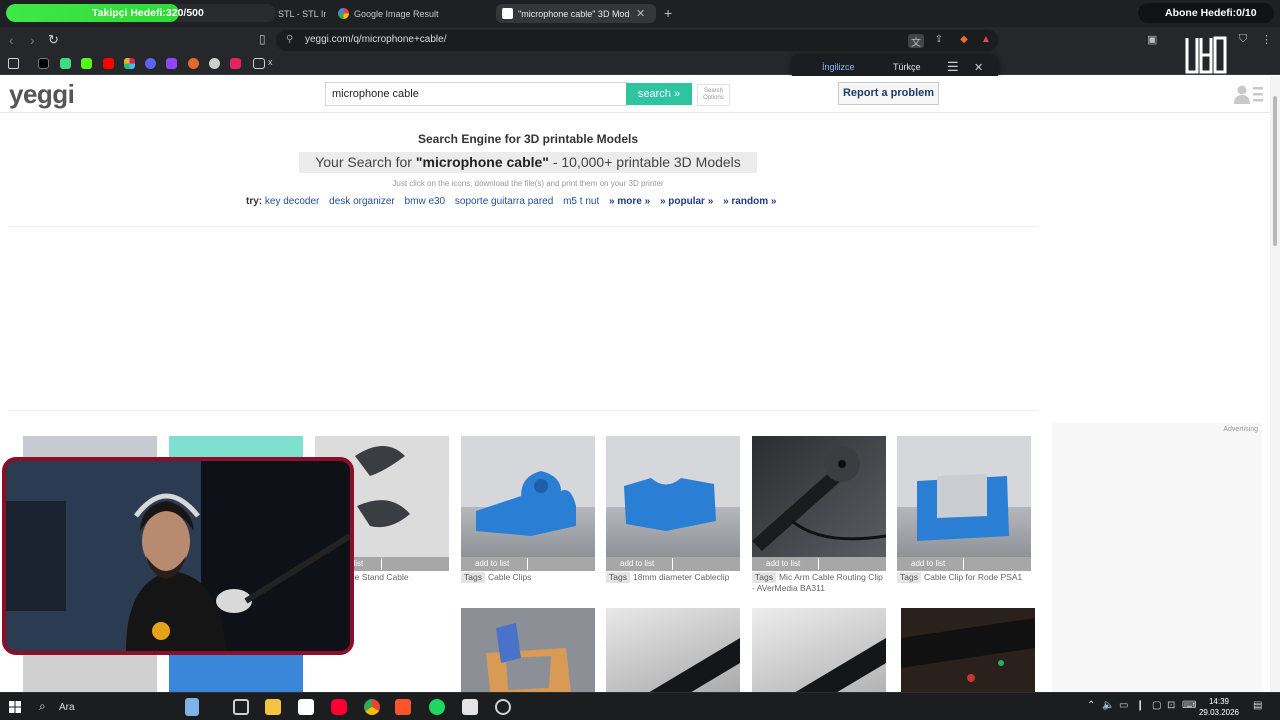 This screenshot has height=720, width=1280. What do you see at coordinates (86, 63) in the screenshot?
I see `kick-icon` at bounding box center [86, 63].